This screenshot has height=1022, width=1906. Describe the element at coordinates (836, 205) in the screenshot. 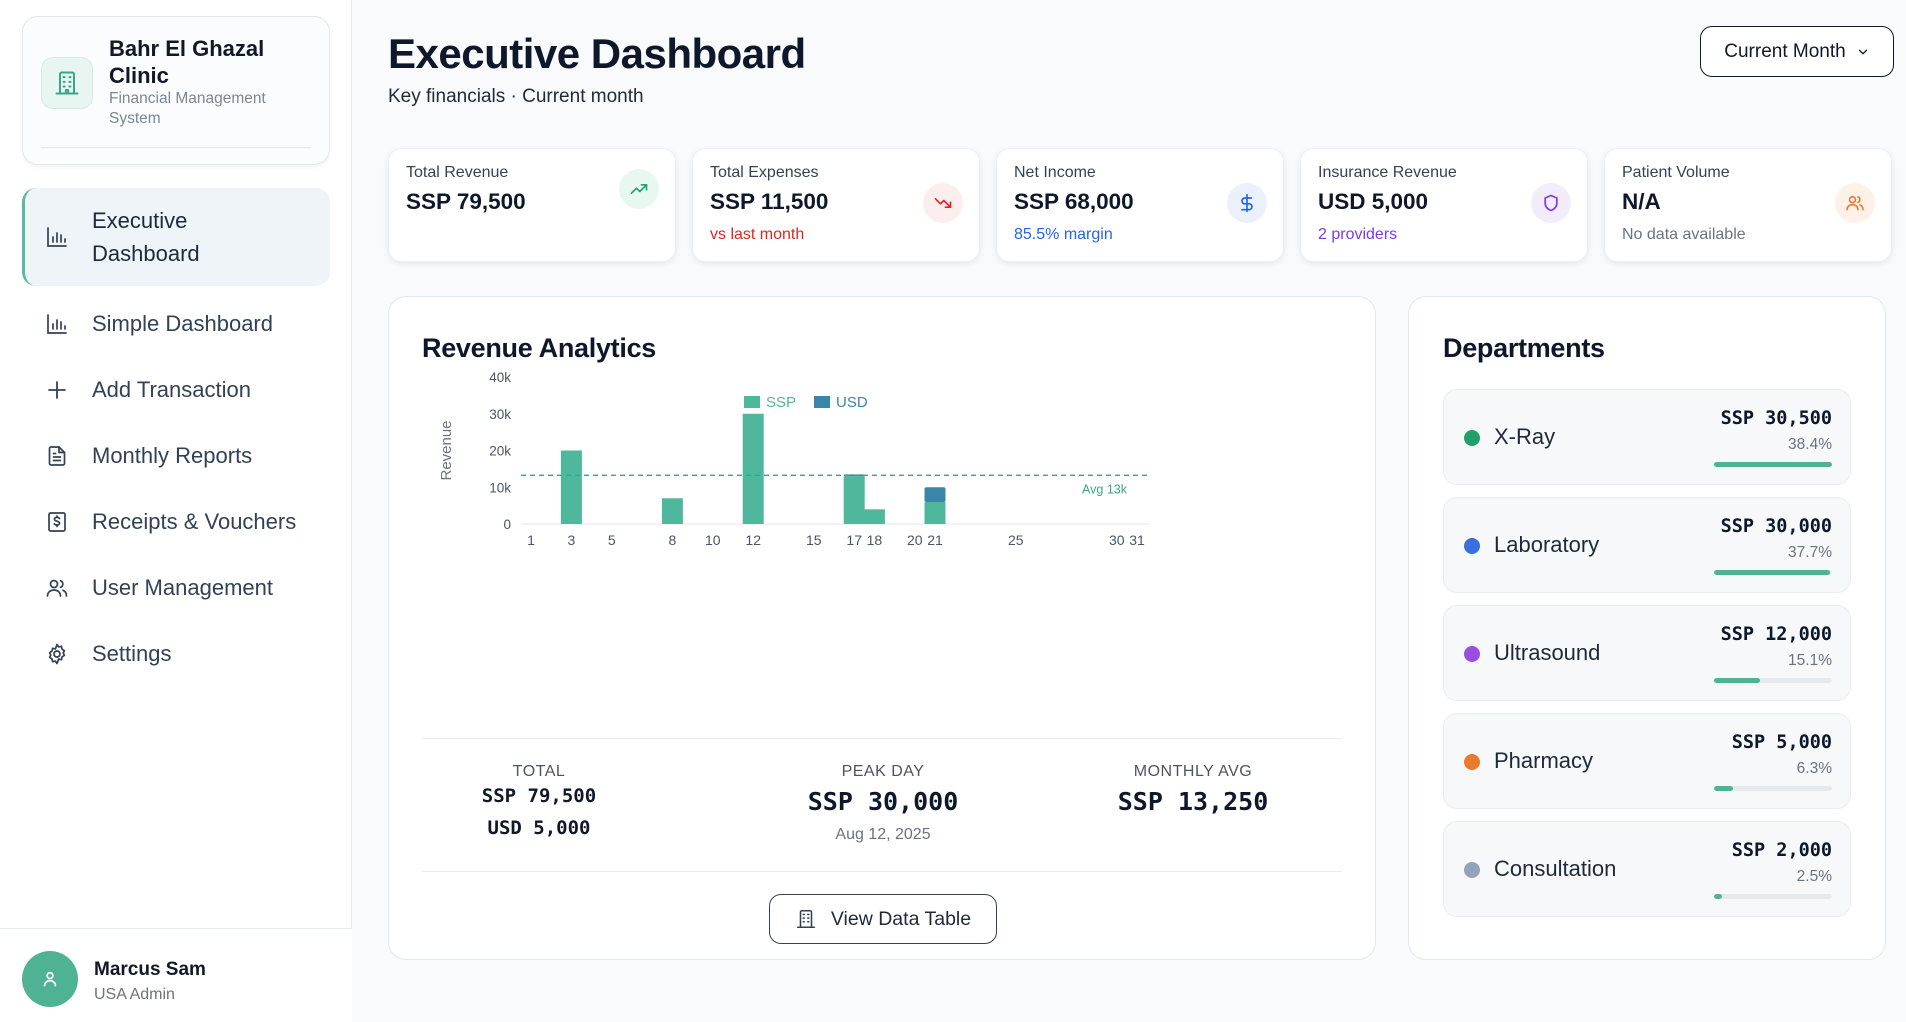

I see `kpi-card-total-expenses: Total Expenses SSP 11,500 vs last month` at that location.